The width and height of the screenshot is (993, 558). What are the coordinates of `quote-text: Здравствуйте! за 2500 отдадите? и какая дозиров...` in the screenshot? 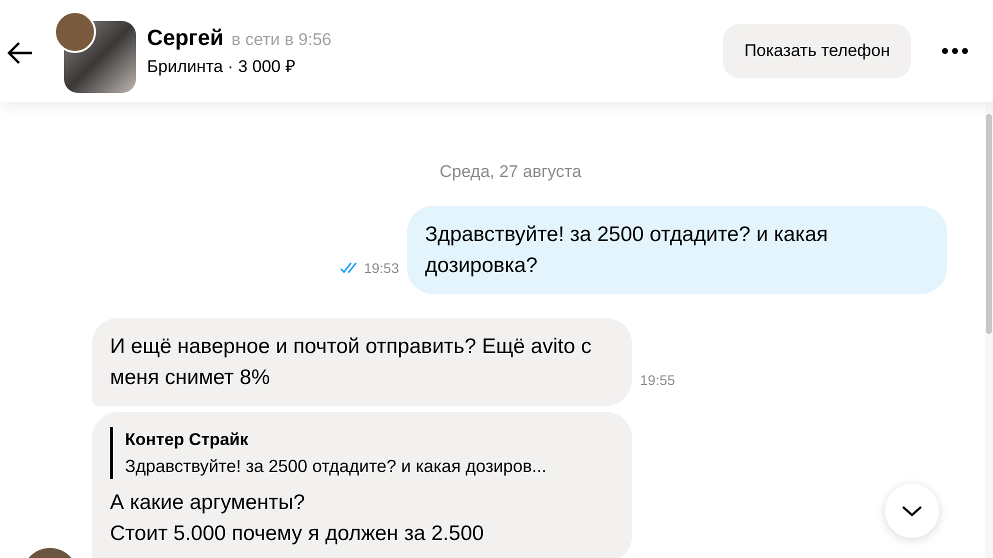 It's located at (336, 466).